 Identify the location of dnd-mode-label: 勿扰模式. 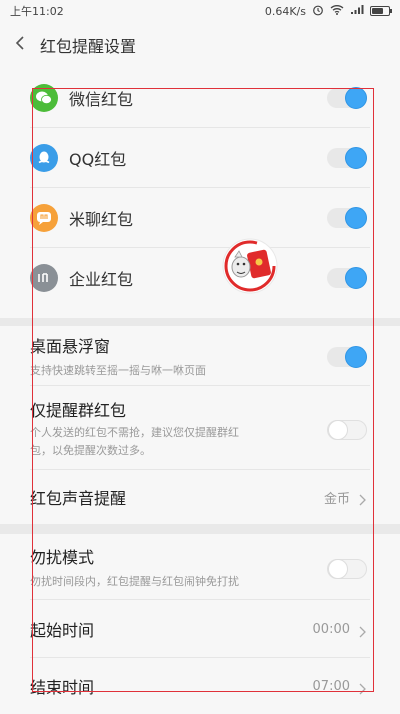
(62, 557).